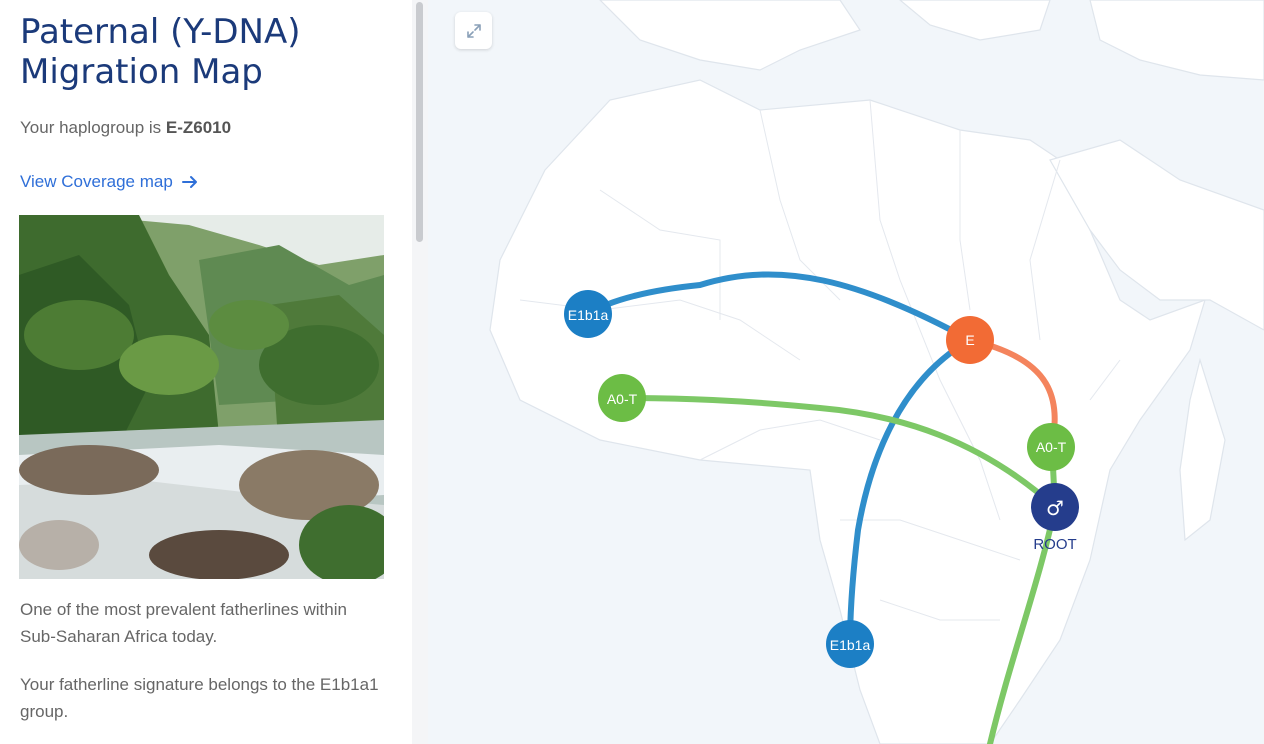 The height and width of the screenshot is (744, 1264). What do you see at coordinates (419, 122) in the screenshot?
I see `scrollbar-thumb` at bounding box center [419, 122].